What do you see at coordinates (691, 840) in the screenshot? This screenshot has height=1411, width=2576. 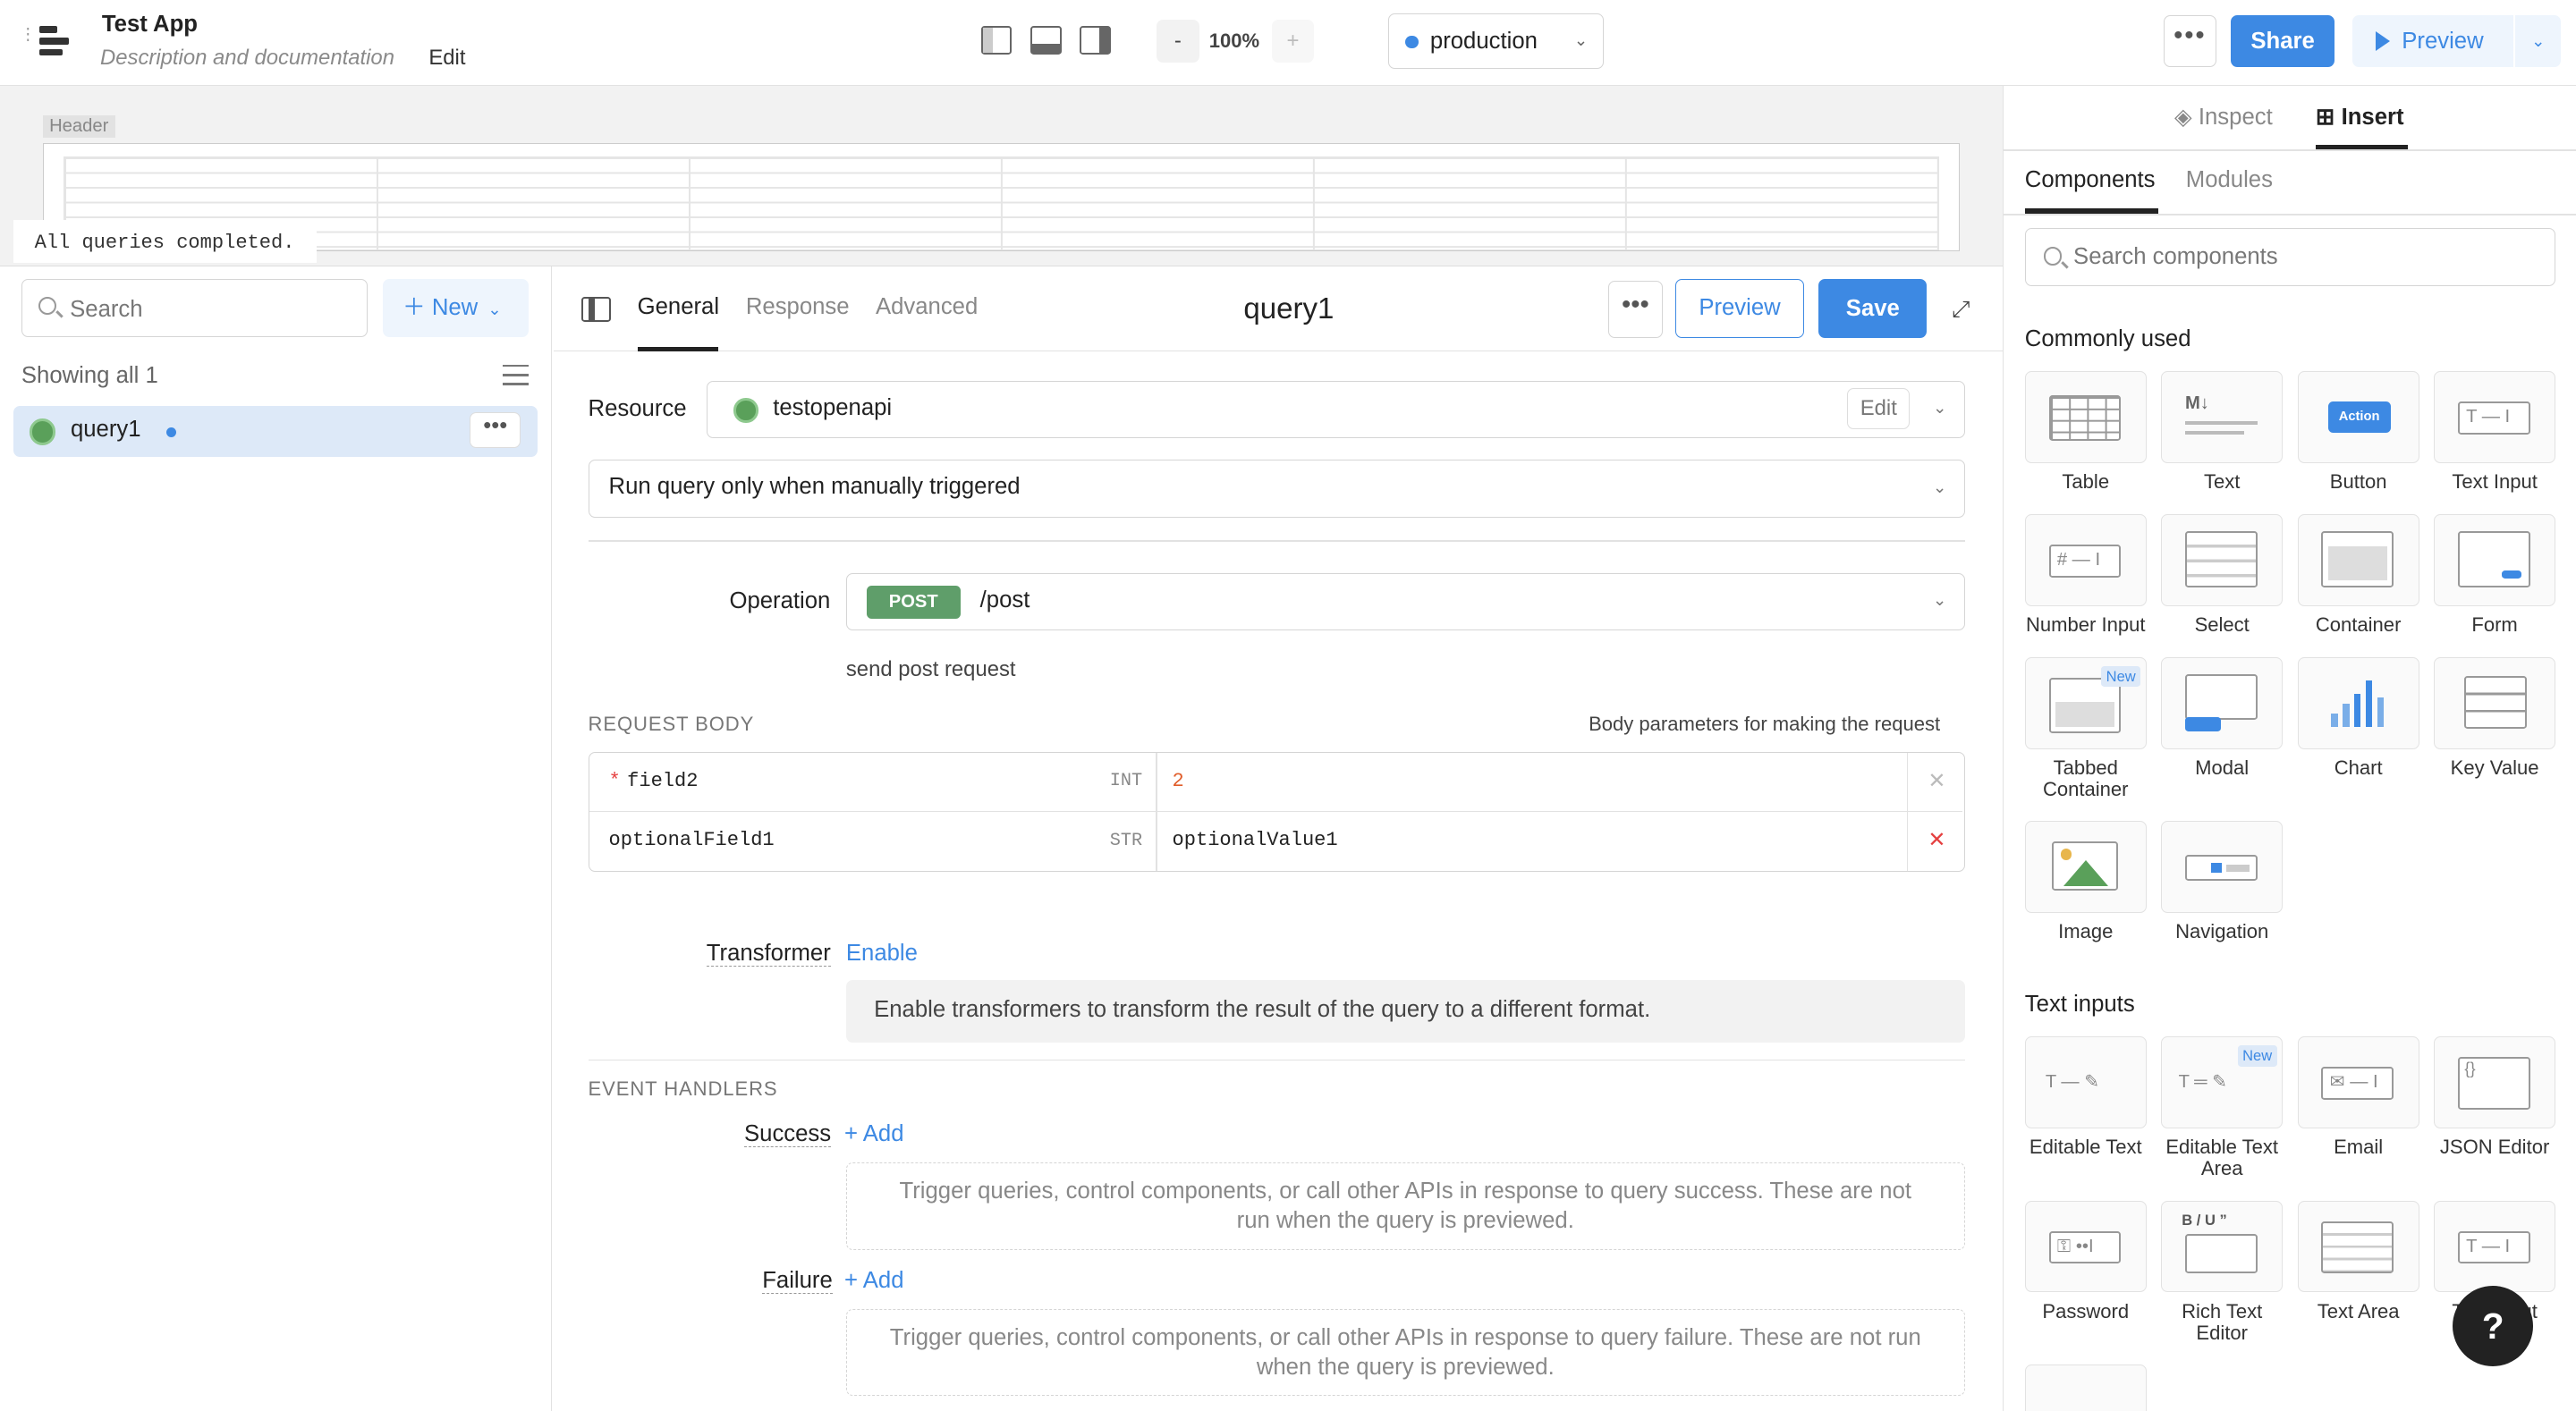 I see `param-key: optionalField1` at bounding box center [691, 840].